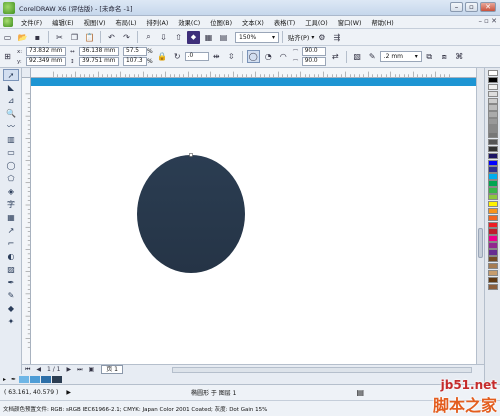 This screenshot has height=416, width=500. I want to click on first-page-button: ⏮, so click(27, 370).